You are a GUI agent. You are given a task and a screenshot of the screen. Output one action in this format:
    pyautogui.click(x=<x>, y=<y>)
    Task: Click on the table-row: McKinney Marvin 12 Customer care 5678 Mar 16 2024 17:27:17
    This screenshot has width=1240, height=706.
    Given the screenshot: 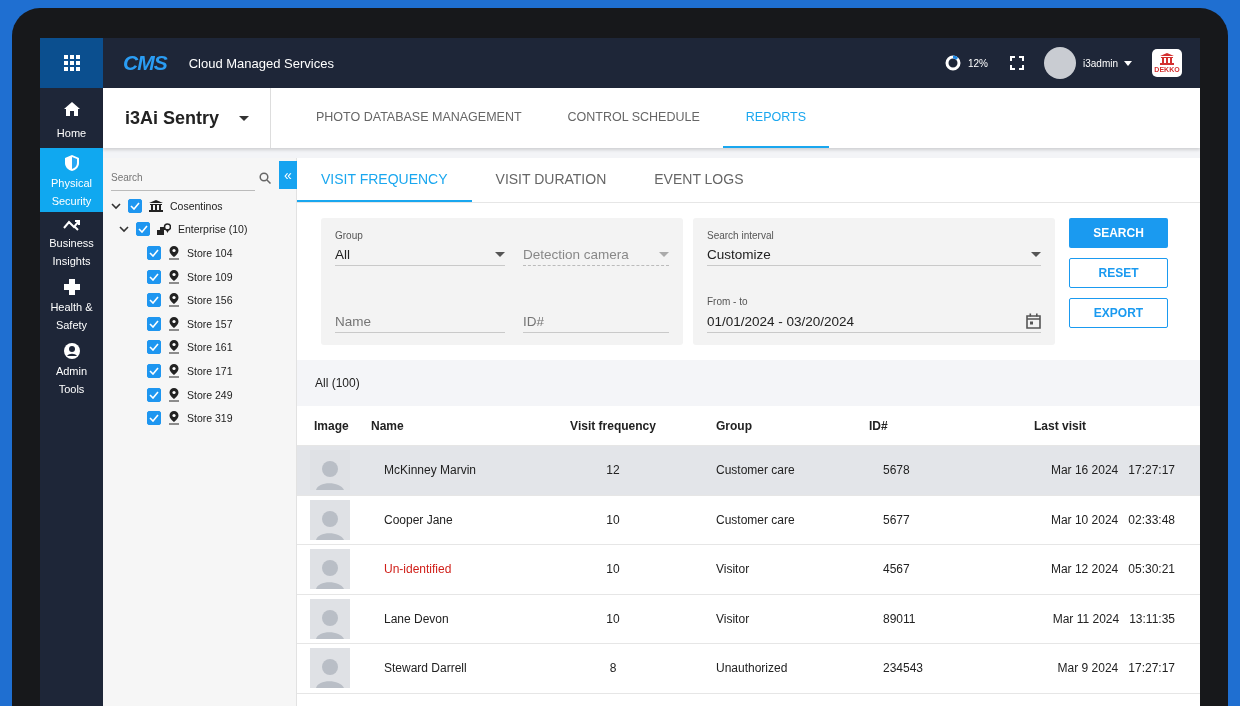 What is the action you would take?
    pyautogui.click(x=748, y=471)
    